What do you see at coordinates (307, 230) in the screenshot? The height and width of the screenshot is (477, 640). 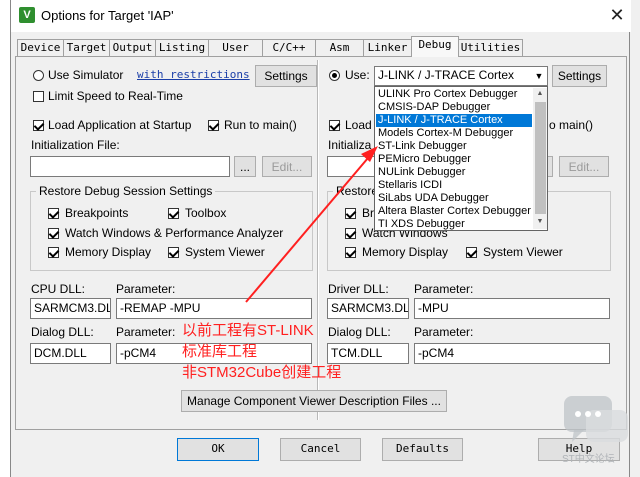 I see `annotation-arrow-line` at bounding box center [307, 230].